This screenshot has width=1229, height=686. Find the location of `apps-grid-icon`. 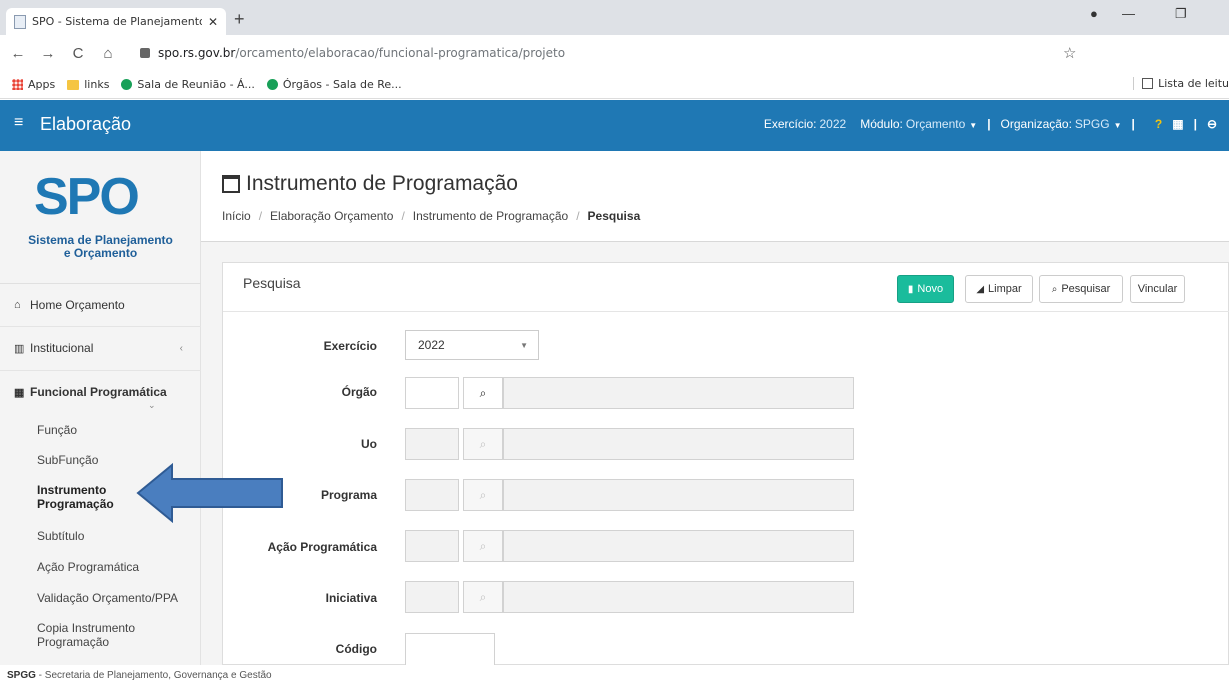

apps-grid-icon is located at coordinates (17, 84).